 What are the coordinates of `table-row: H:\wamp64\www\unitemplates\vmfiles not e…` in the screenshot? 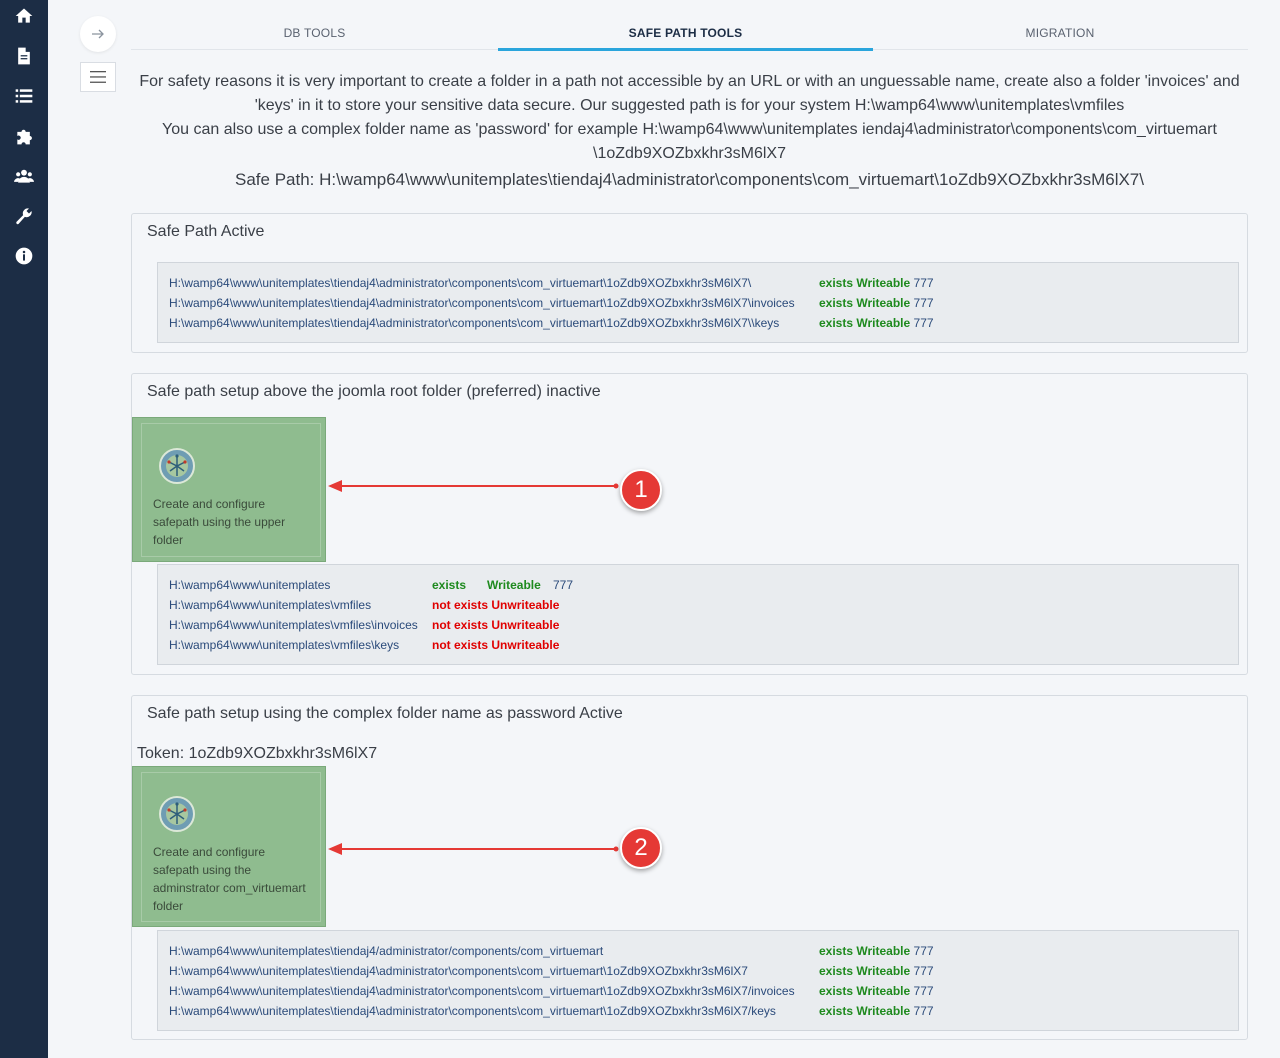 It's located at (698, 605).